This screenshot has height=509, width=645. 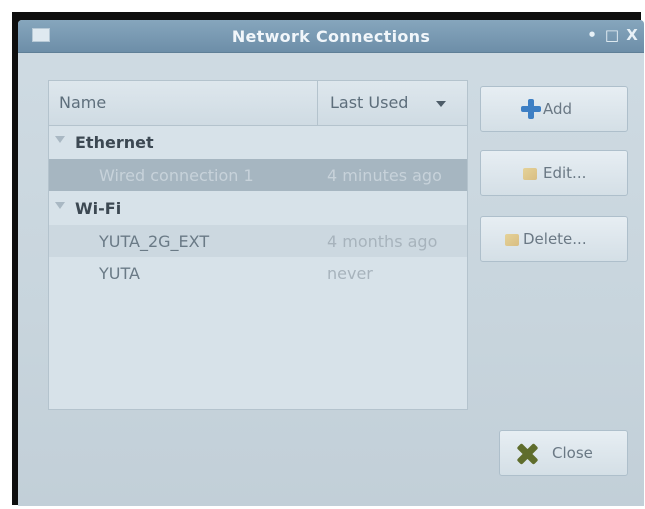 What do you see at coordinates (258, 143) in the screenshot?
I see `group-row-ethernet: Ethernet` at bounding box center [258, 143].